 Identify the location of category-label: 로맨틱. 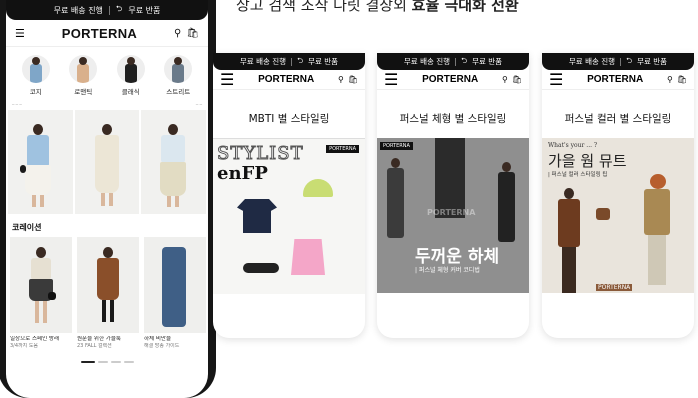
(83, 92).